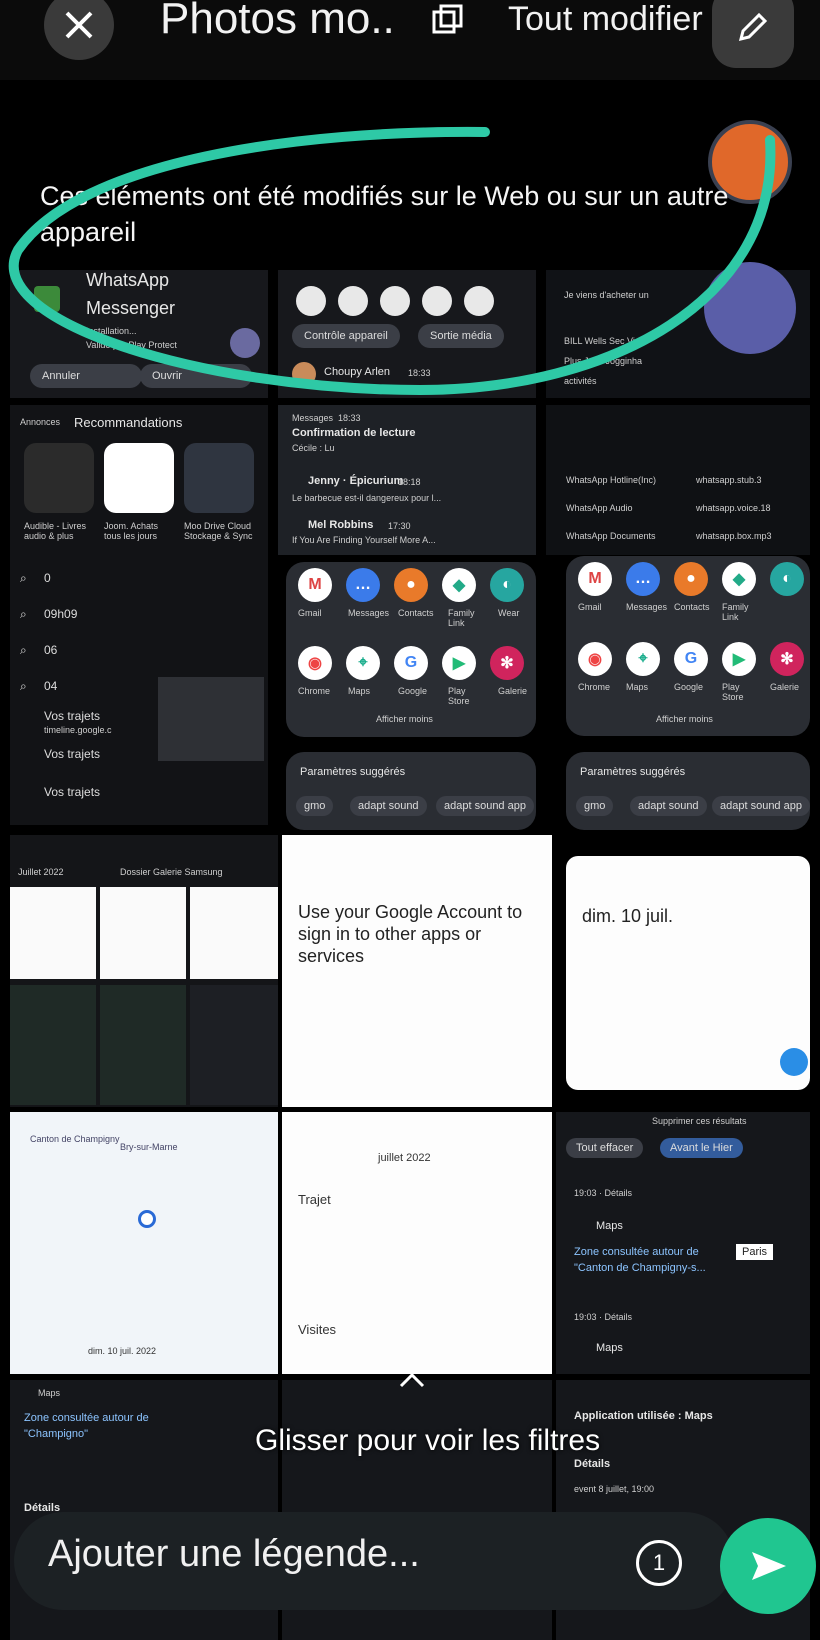 Image resolution: width=820 pixels, height=1640 pixels. I want to click on device-control-button: Contrôle appareil, so click(346, 336).